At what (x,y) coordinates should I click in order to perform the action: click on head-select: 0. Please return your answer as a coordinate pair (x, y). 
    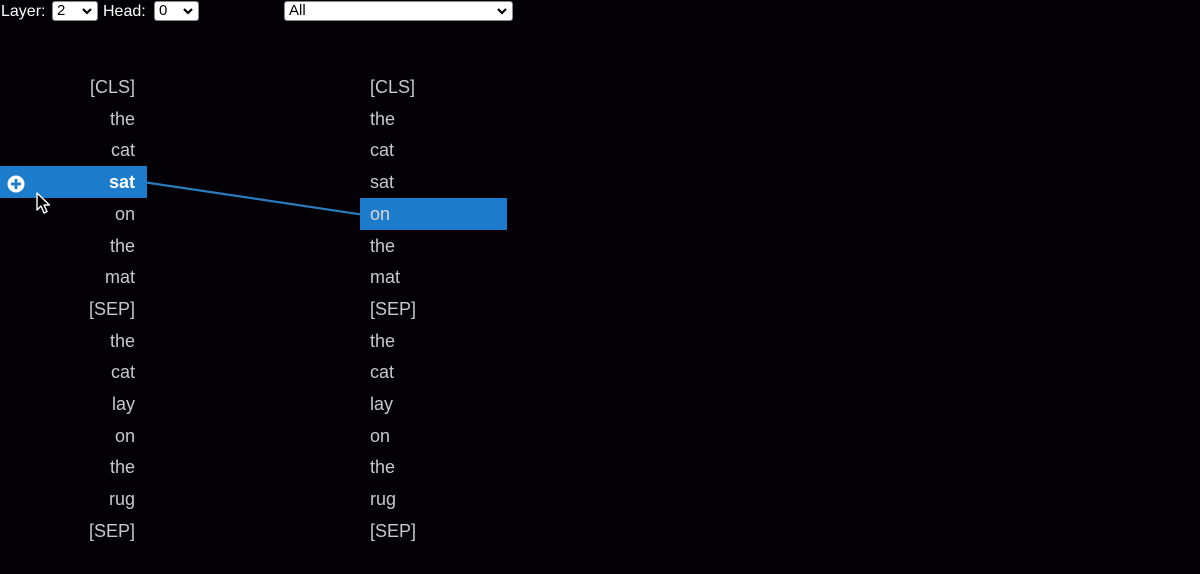
    Looking at the image, I should click on (176, 11).